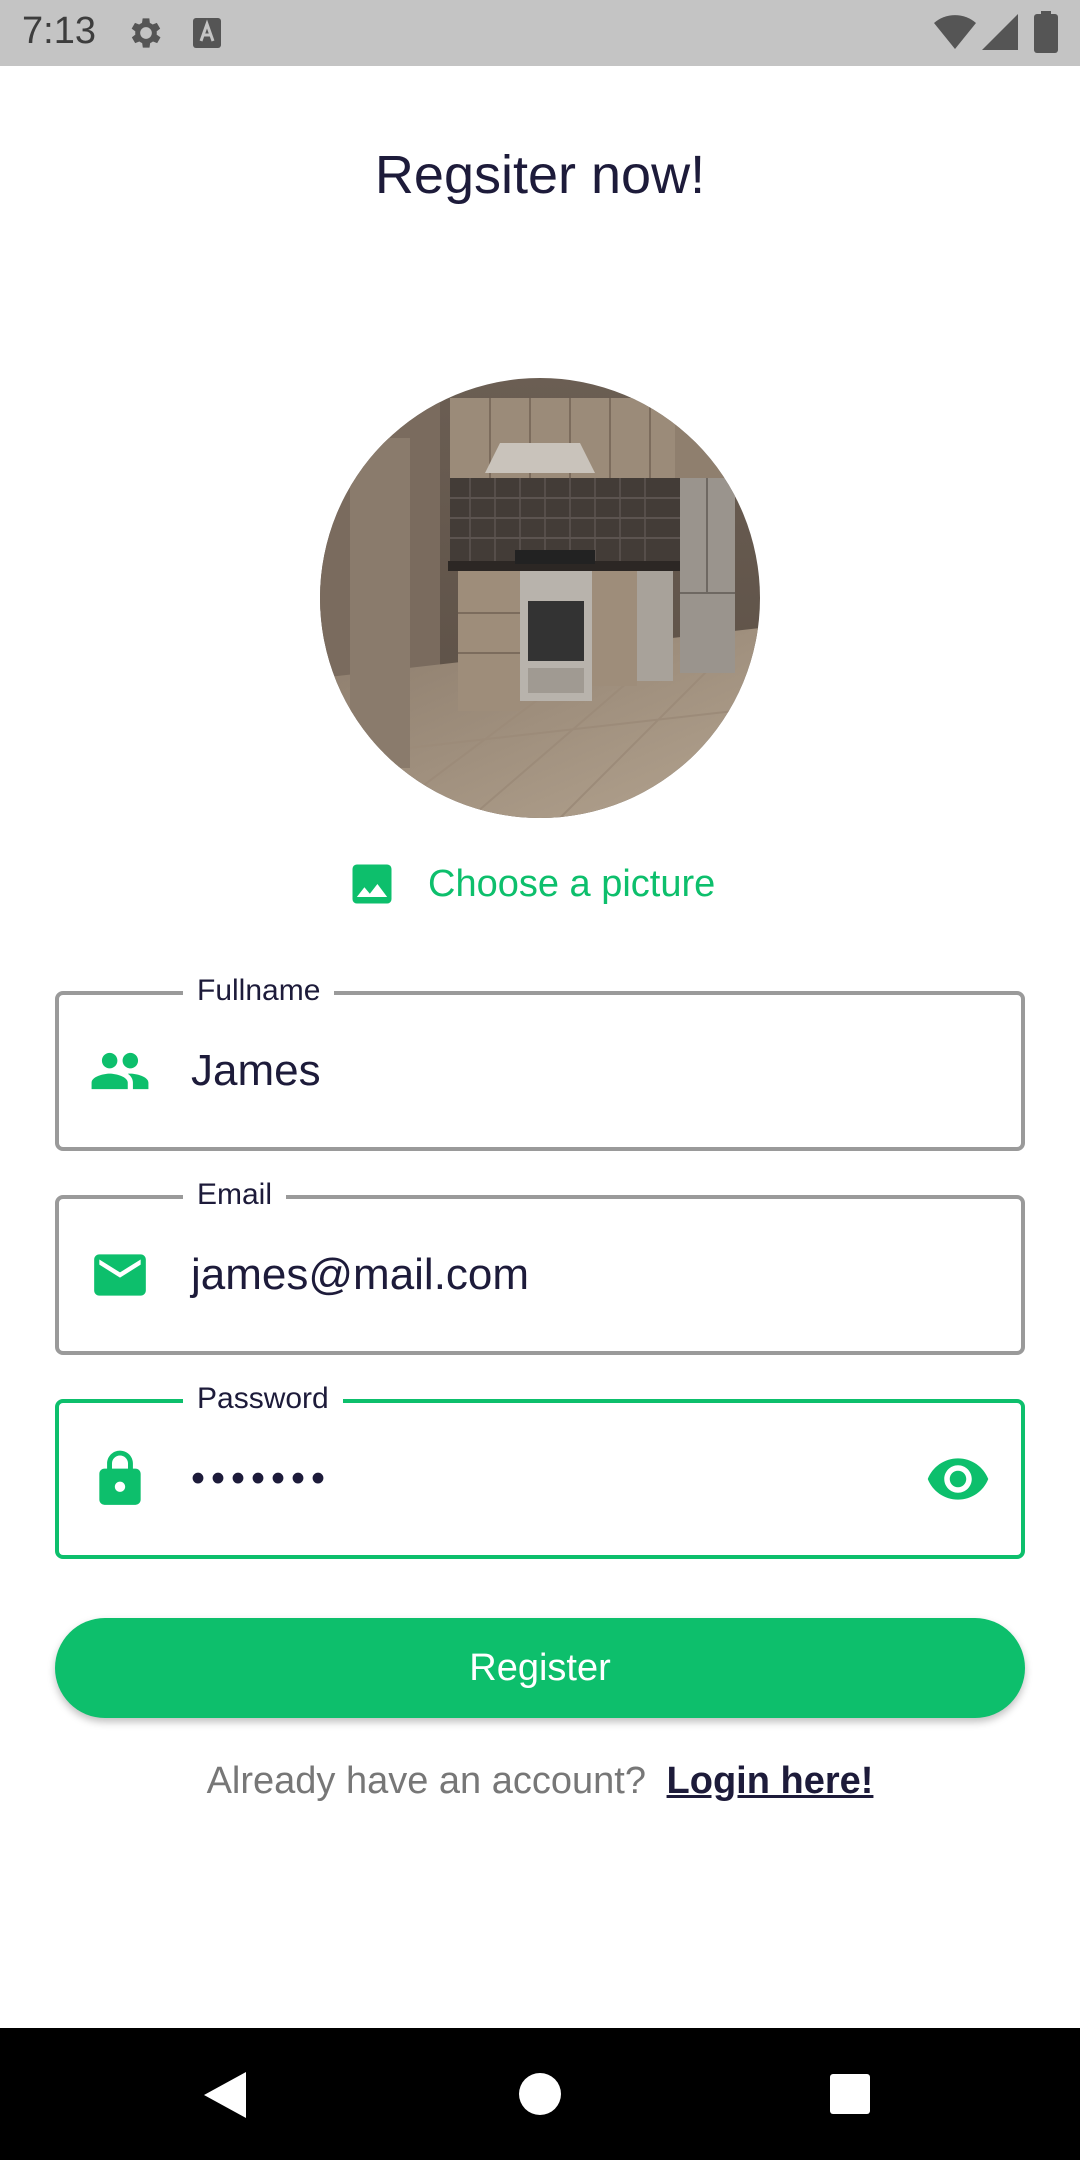 The width and height of the screenshot is (1080, 2160). What do you see at coordinates (958, 1479) in the screenshot?
I see `eye-icon` at bounding box center [958, 1479].